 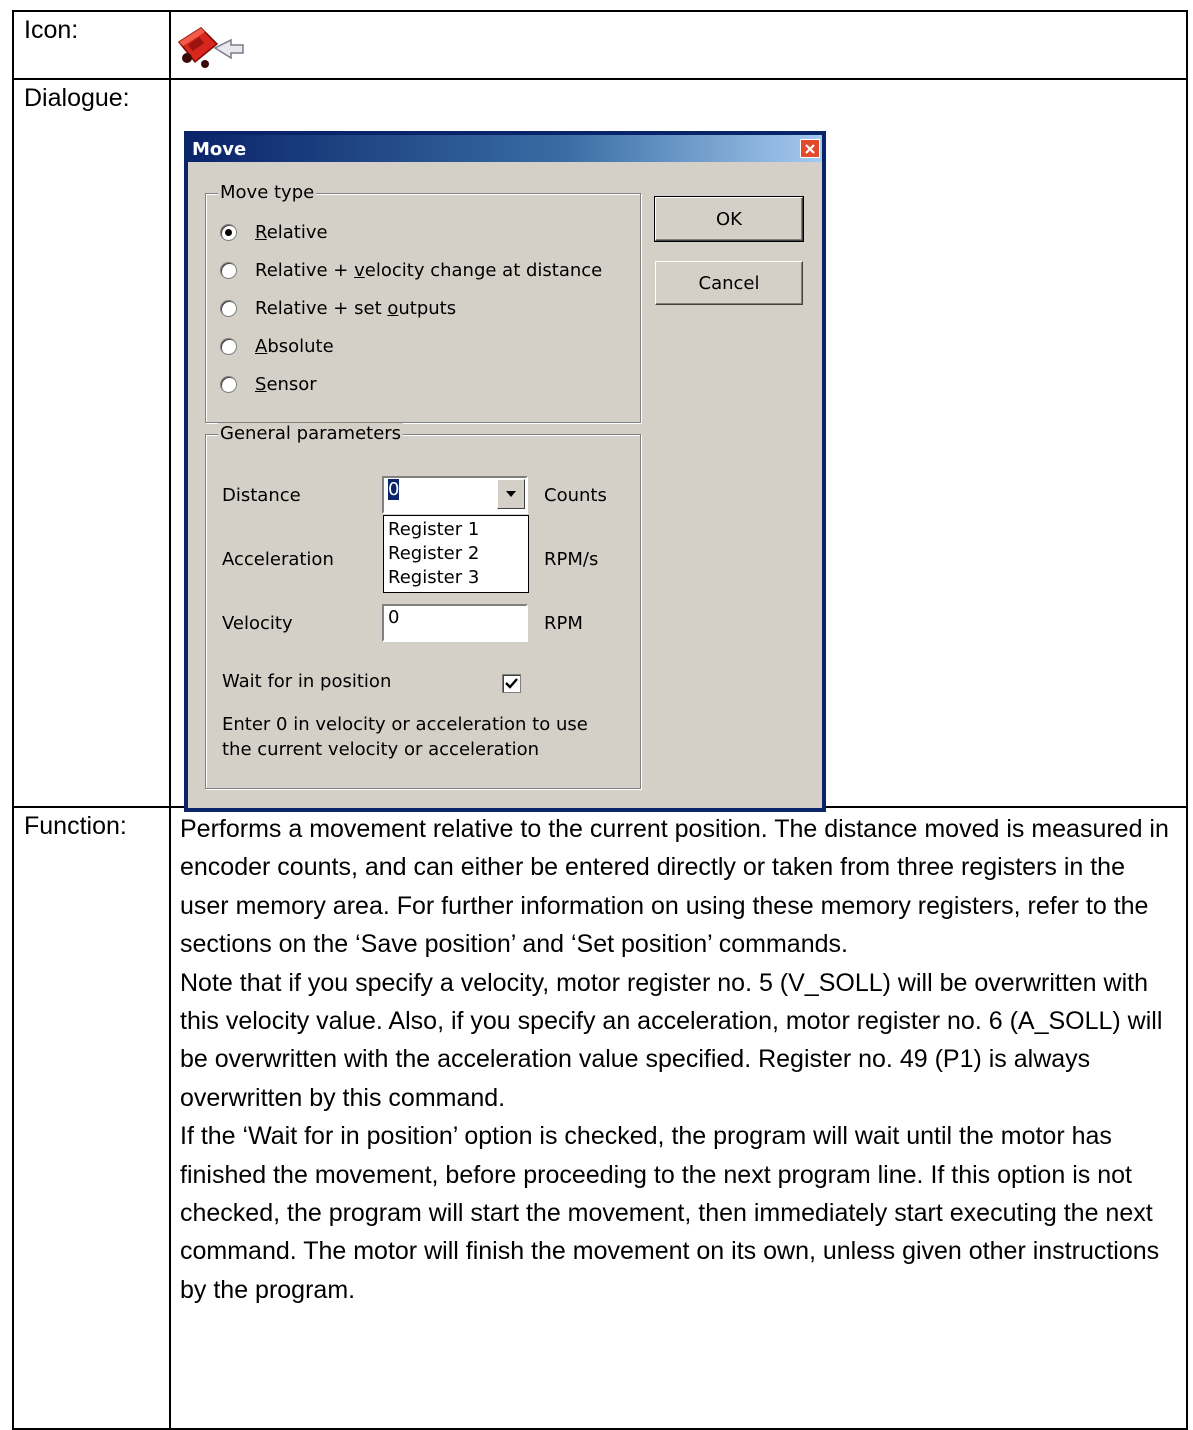 I want to click on option-text: elative, so click(x=297, y=232).